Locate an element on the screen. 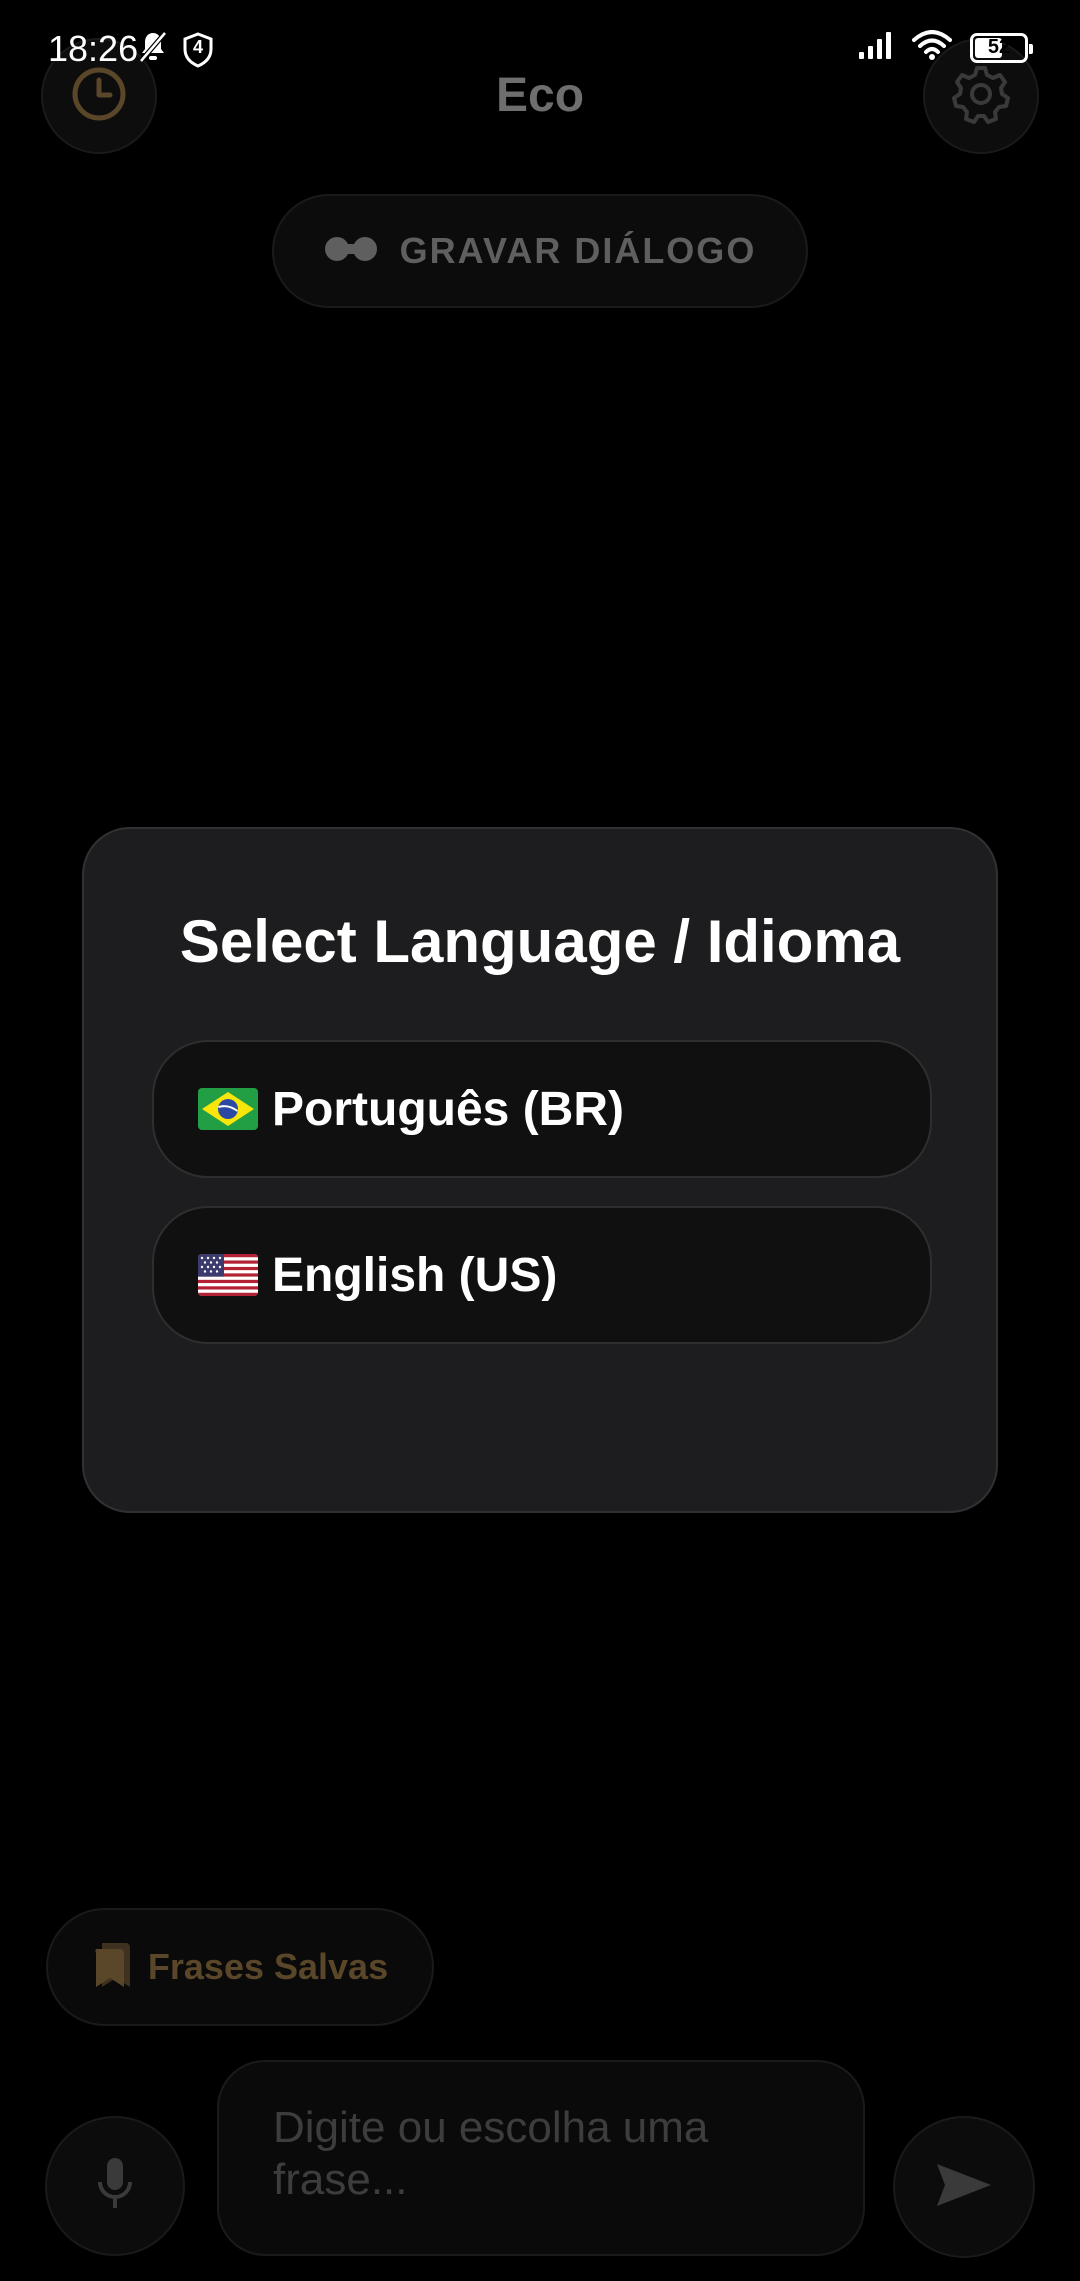  signal-icon is located at coordinates (876, 47).